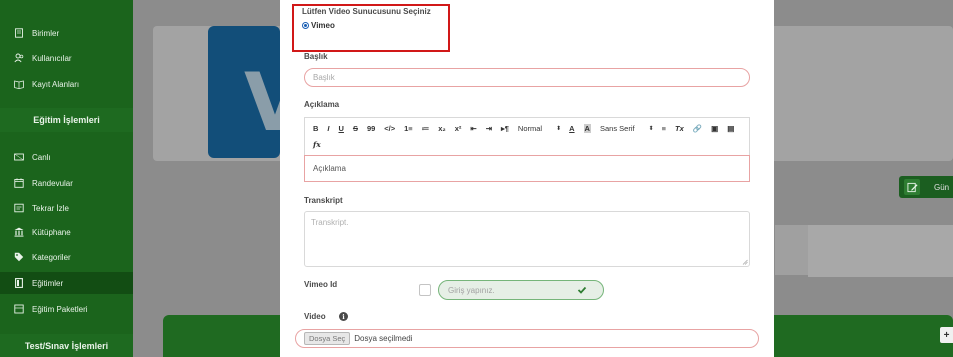 The height and width of the screenshot is (357, 953). What do you see at coordinates (19, 208) in the screenshot?
I see `replay-icon` at bounding box center [19, 208].